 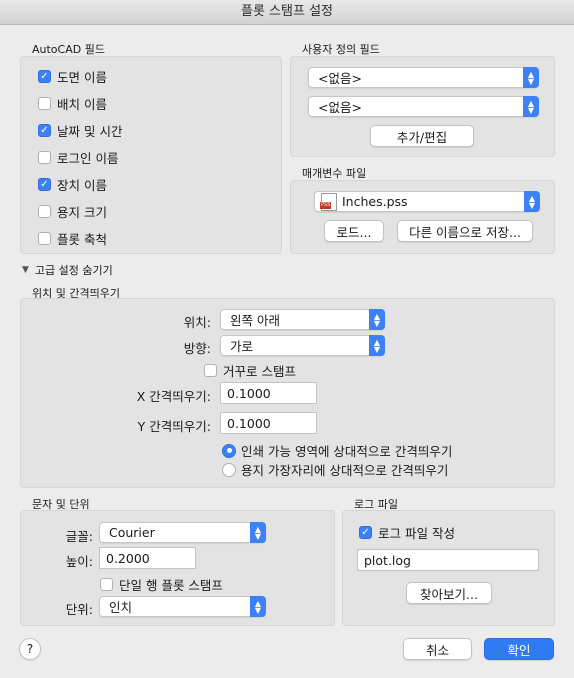 I want to click on checkbox-layout-name: 배치 이름, so click(x=72, y=103).